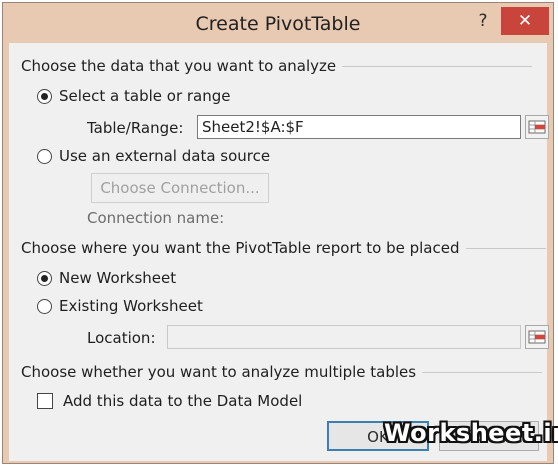 This screenshot has width=558, height=466. I want to click on radio-existing-worksheet-label: Existing Worksheet, so click(131, 306).